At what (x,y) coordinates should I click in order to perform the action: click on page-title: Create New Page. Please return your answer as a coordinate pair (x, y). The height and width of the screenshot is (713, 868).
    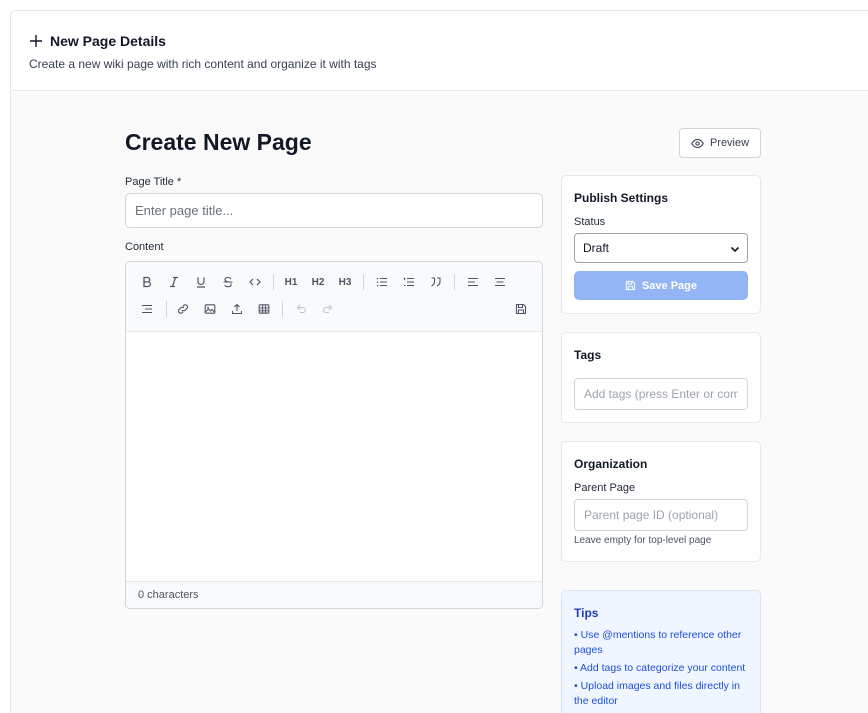
    Looking at the image, I should click on (218, 142).